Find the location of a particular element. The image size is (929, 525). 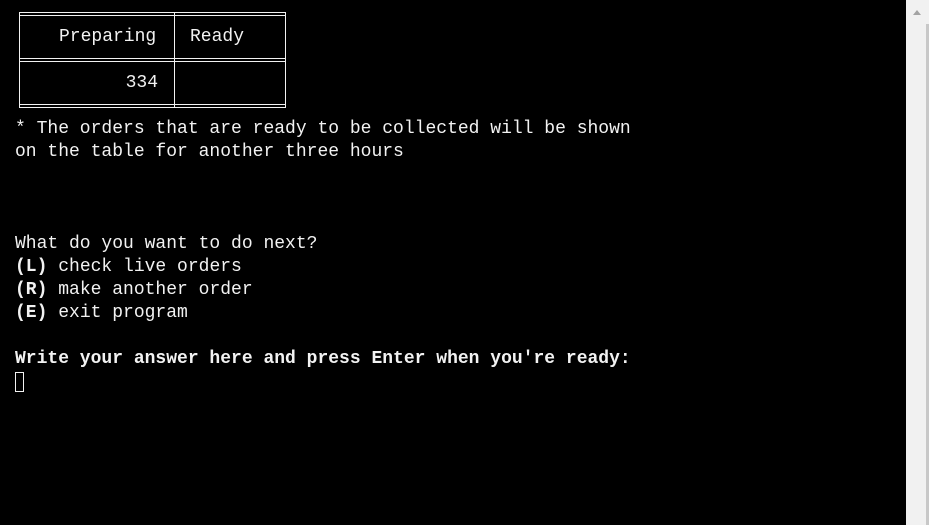

note-line-2: on the table for another three hours is located at coordinates (209, 152).